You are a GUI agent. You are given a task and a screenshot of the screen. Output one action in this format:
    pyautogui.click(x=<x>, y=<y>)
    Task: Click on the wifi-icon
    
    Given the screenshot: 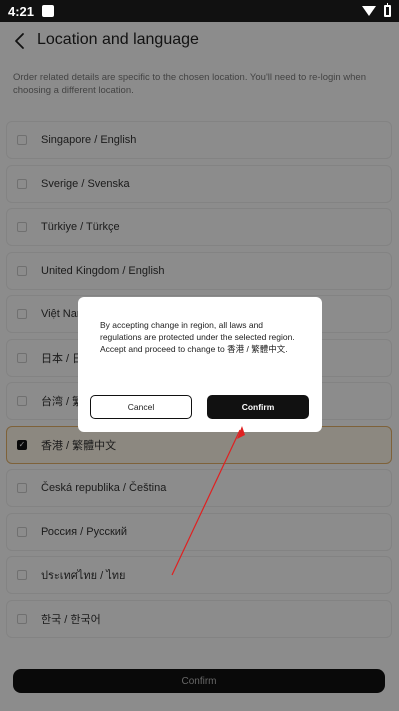 What is the action you would take?
    pyautogui.click(x=369, y=11)
    